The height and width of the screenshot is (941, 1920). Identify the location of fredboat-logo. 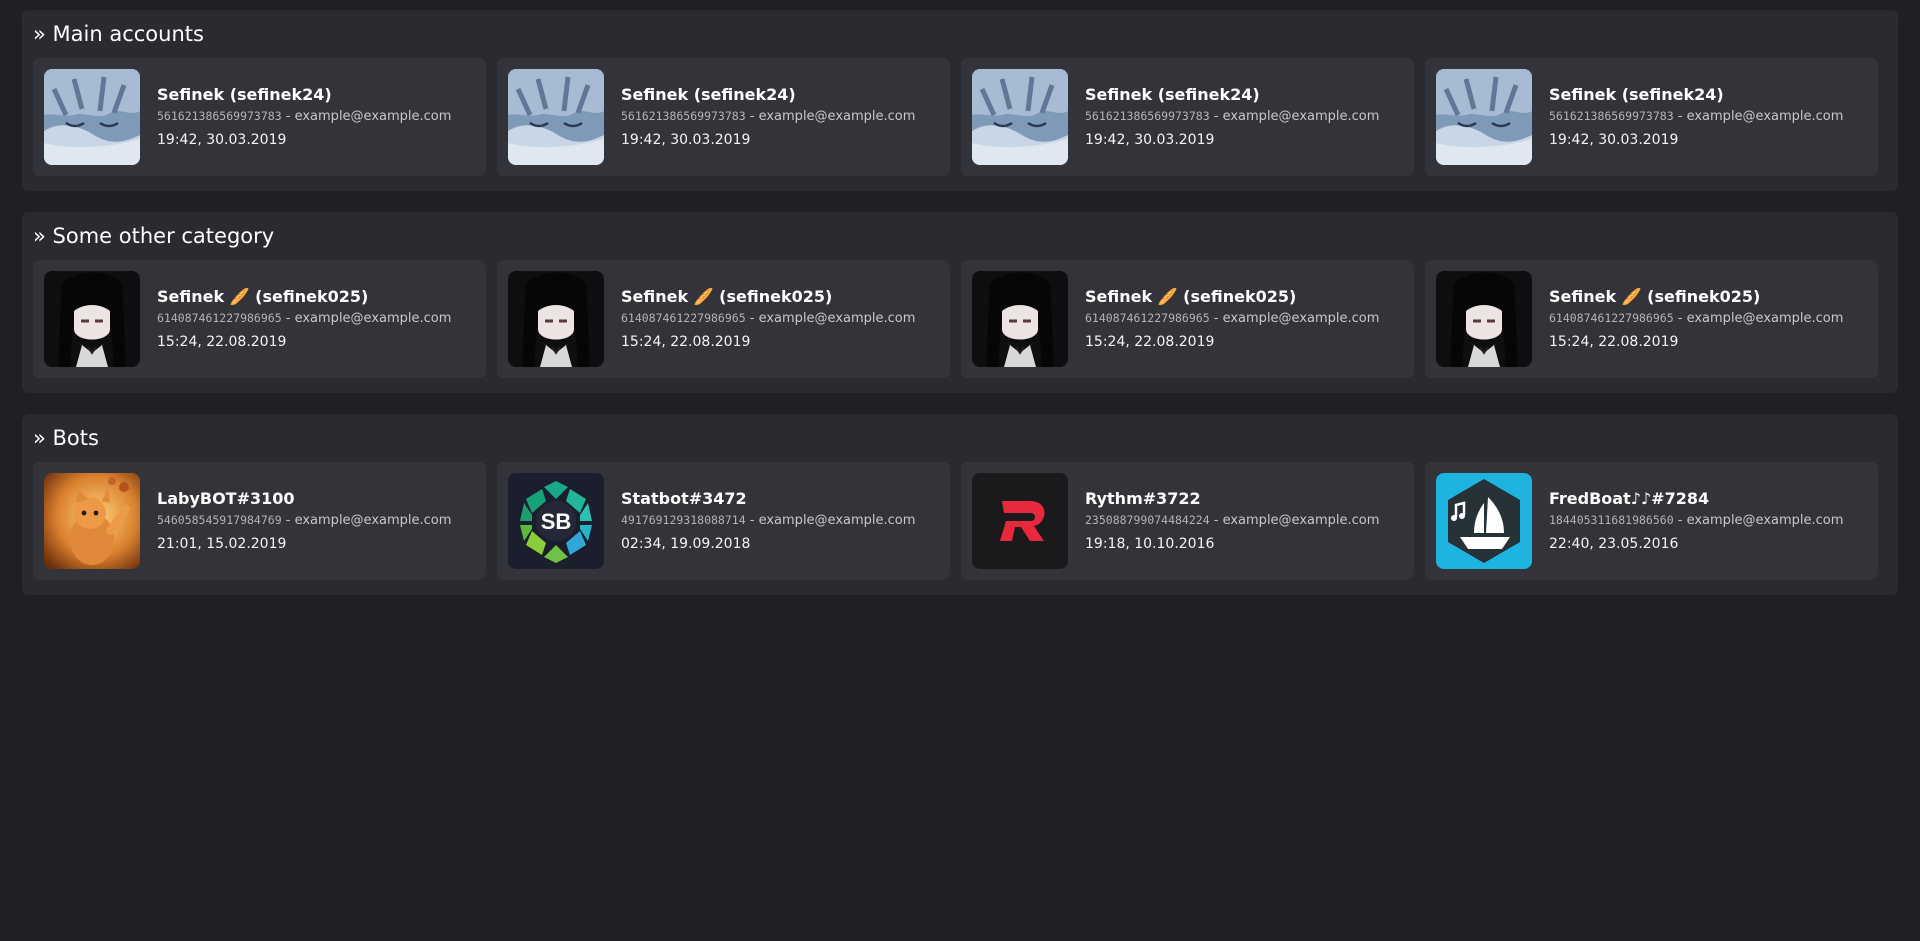
(1484, 521).